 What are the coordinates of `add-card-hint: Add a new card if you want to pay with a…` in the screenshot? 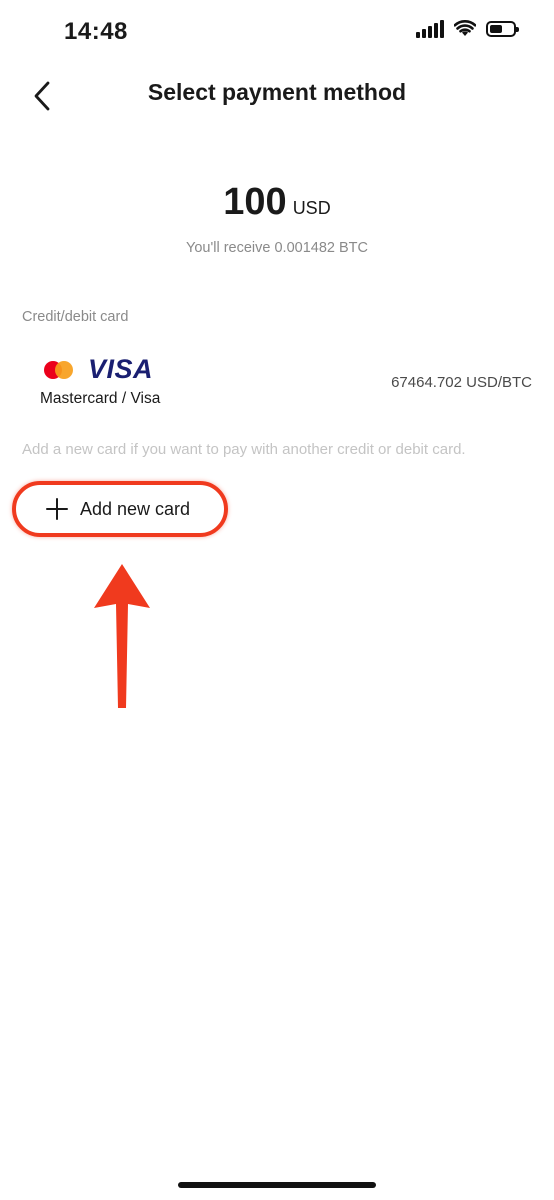 It's located at (244, 449).